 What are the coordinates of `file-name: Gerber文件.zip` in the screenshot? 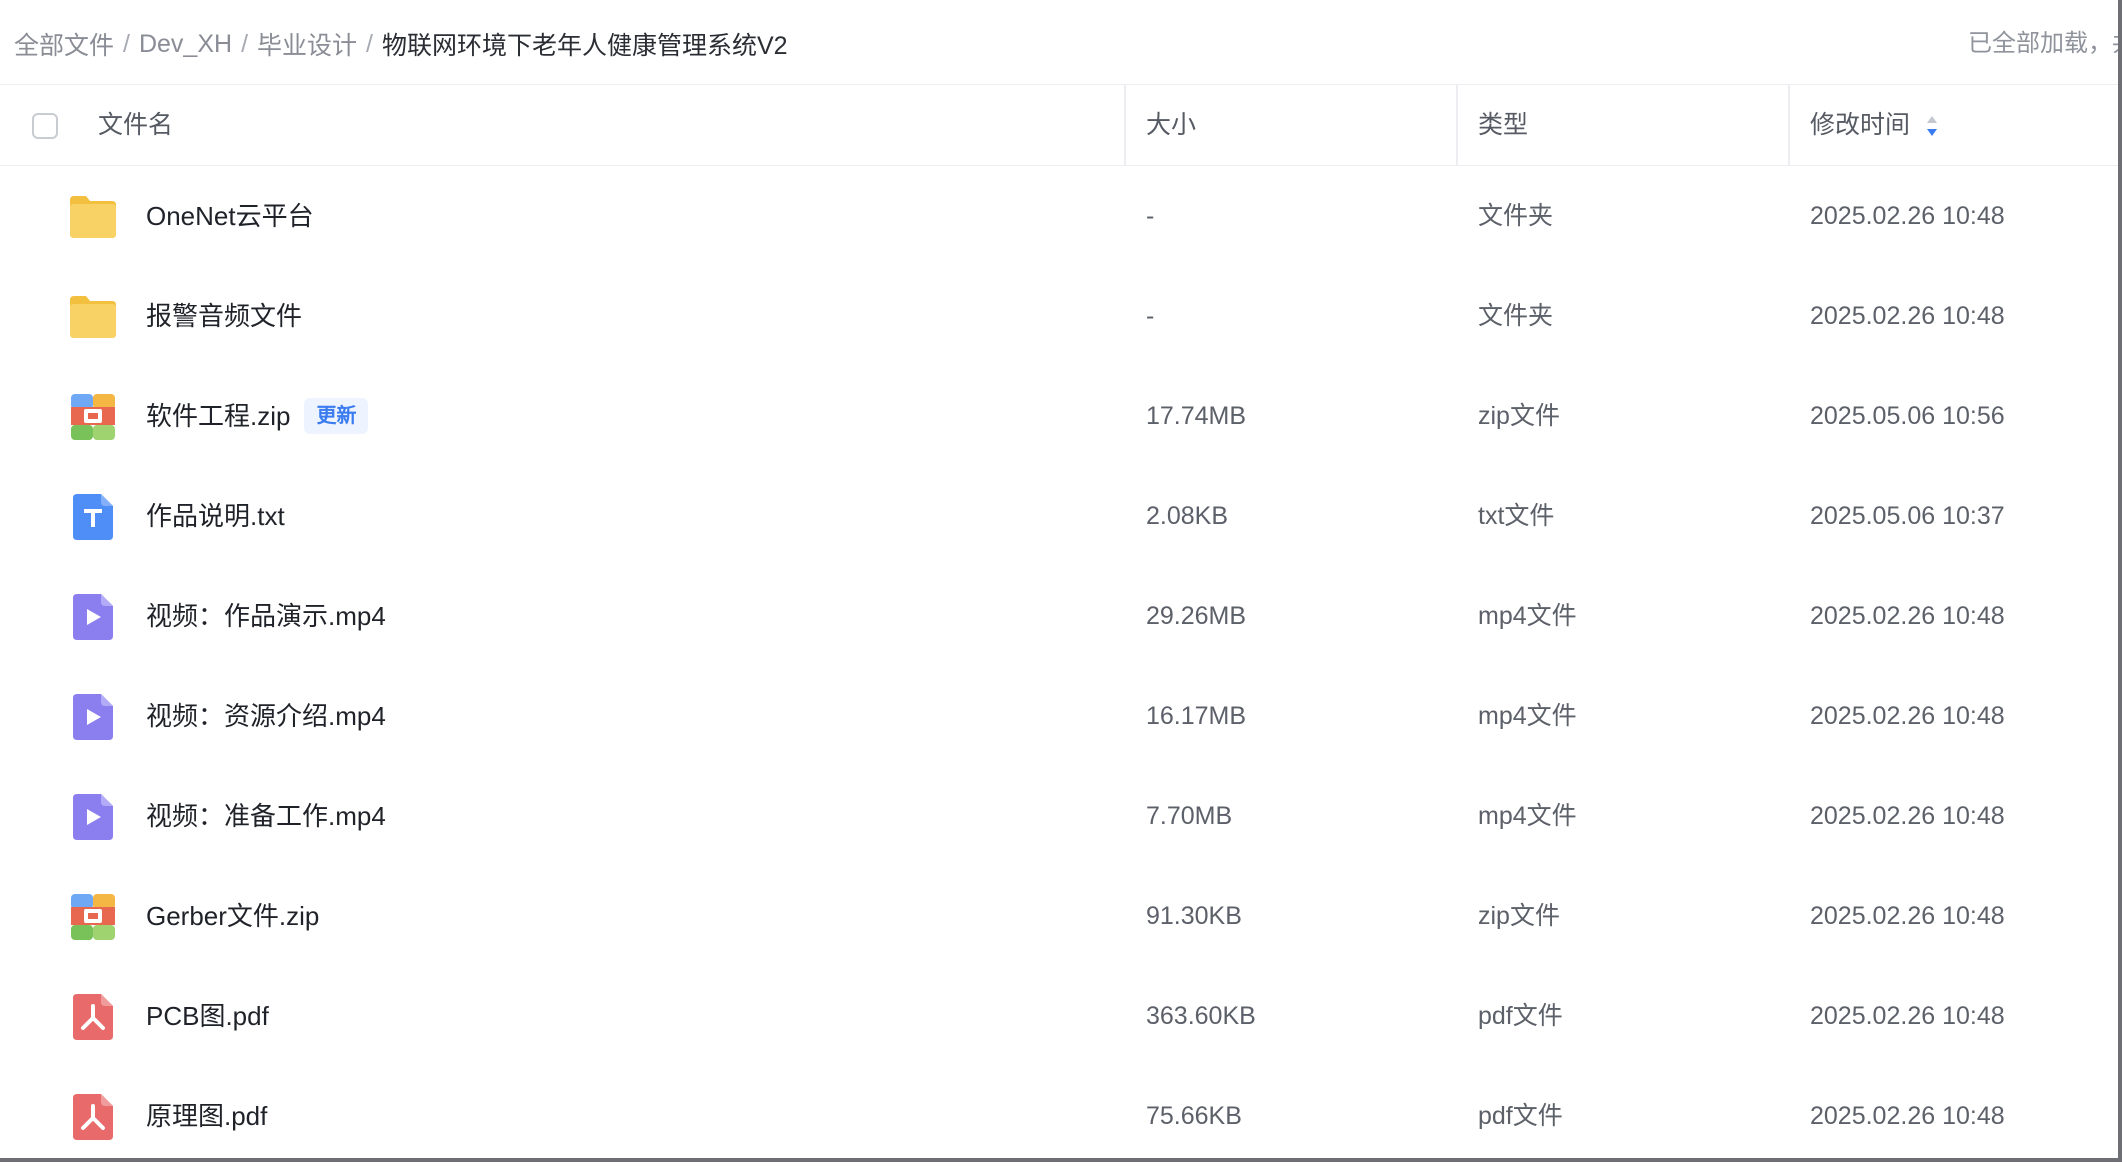 It's located at (232, 916).